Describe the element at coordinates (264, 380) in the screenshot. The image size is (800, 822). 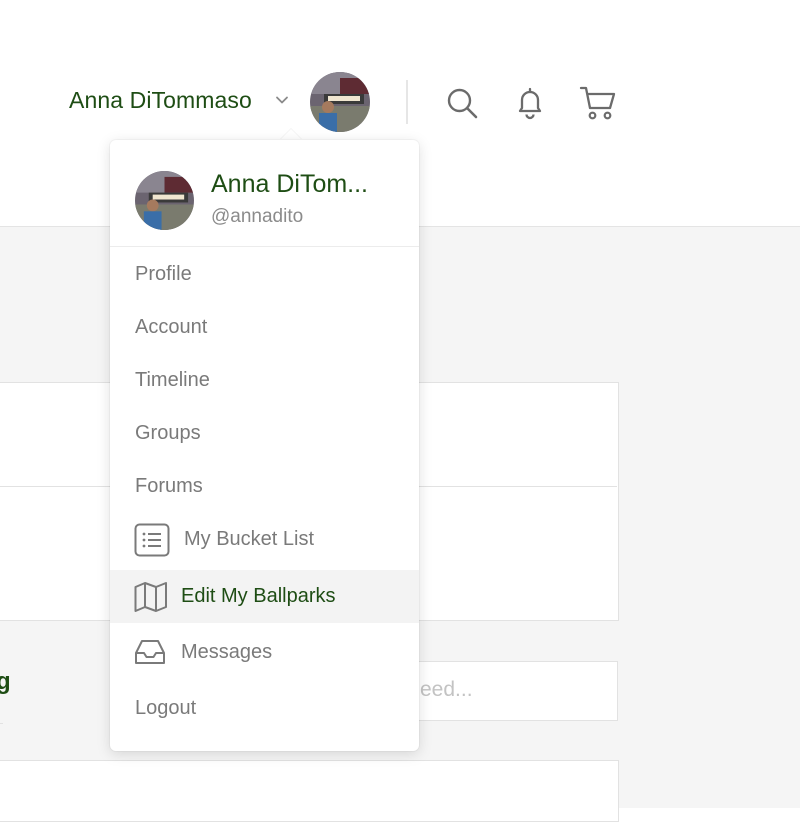
I see `menu-item-timeline: Timeline` at that location.